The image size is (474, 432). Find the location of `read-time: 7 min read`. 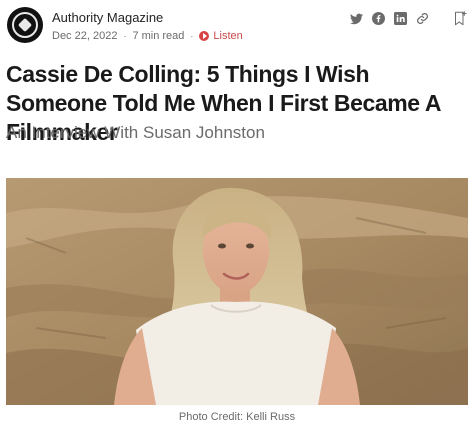

read-time: 7 min read is located at coordinates (158, 36).